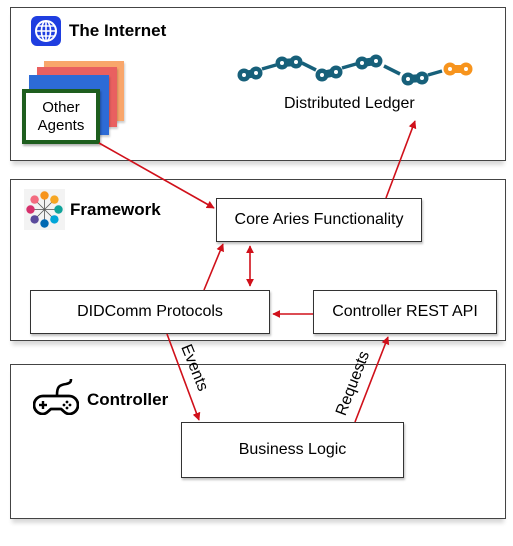 This screenshot has width=513, height=546. I want to click on other-agents-line1: Other, so click(61, 107).